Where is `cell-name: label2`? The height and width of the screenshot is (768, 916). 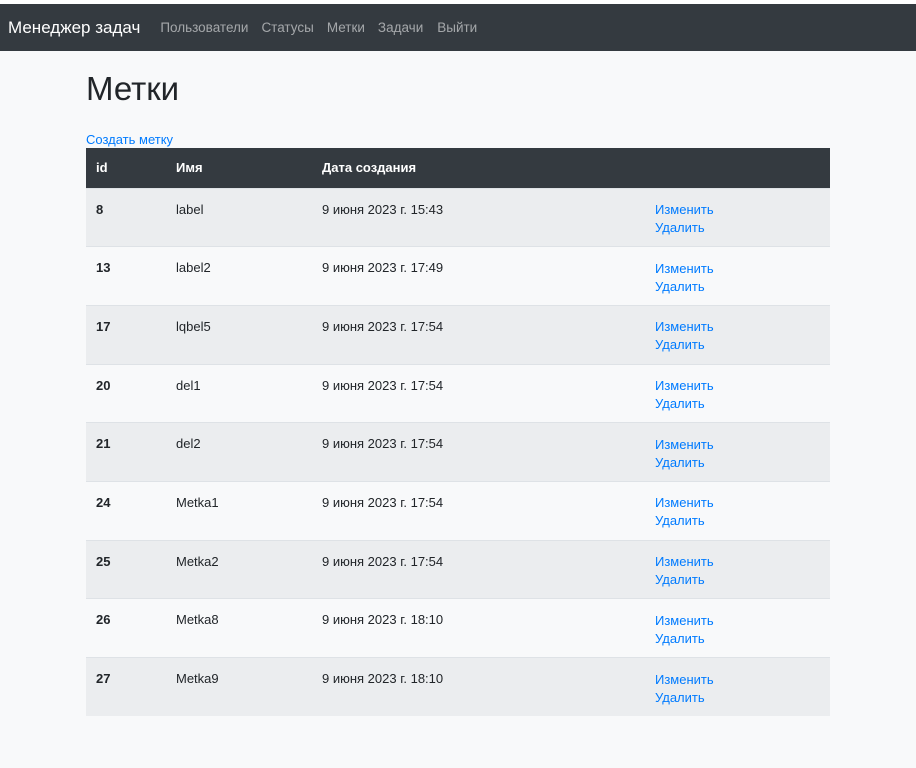
cell-name: label2 is located at coordinates (193, 268).